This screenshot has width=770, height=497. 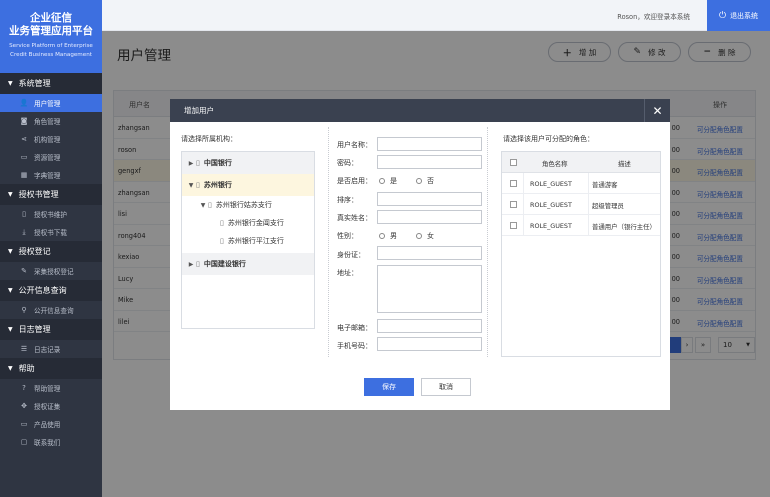 I want to click on address-textarea, so click(x=429, y=289).